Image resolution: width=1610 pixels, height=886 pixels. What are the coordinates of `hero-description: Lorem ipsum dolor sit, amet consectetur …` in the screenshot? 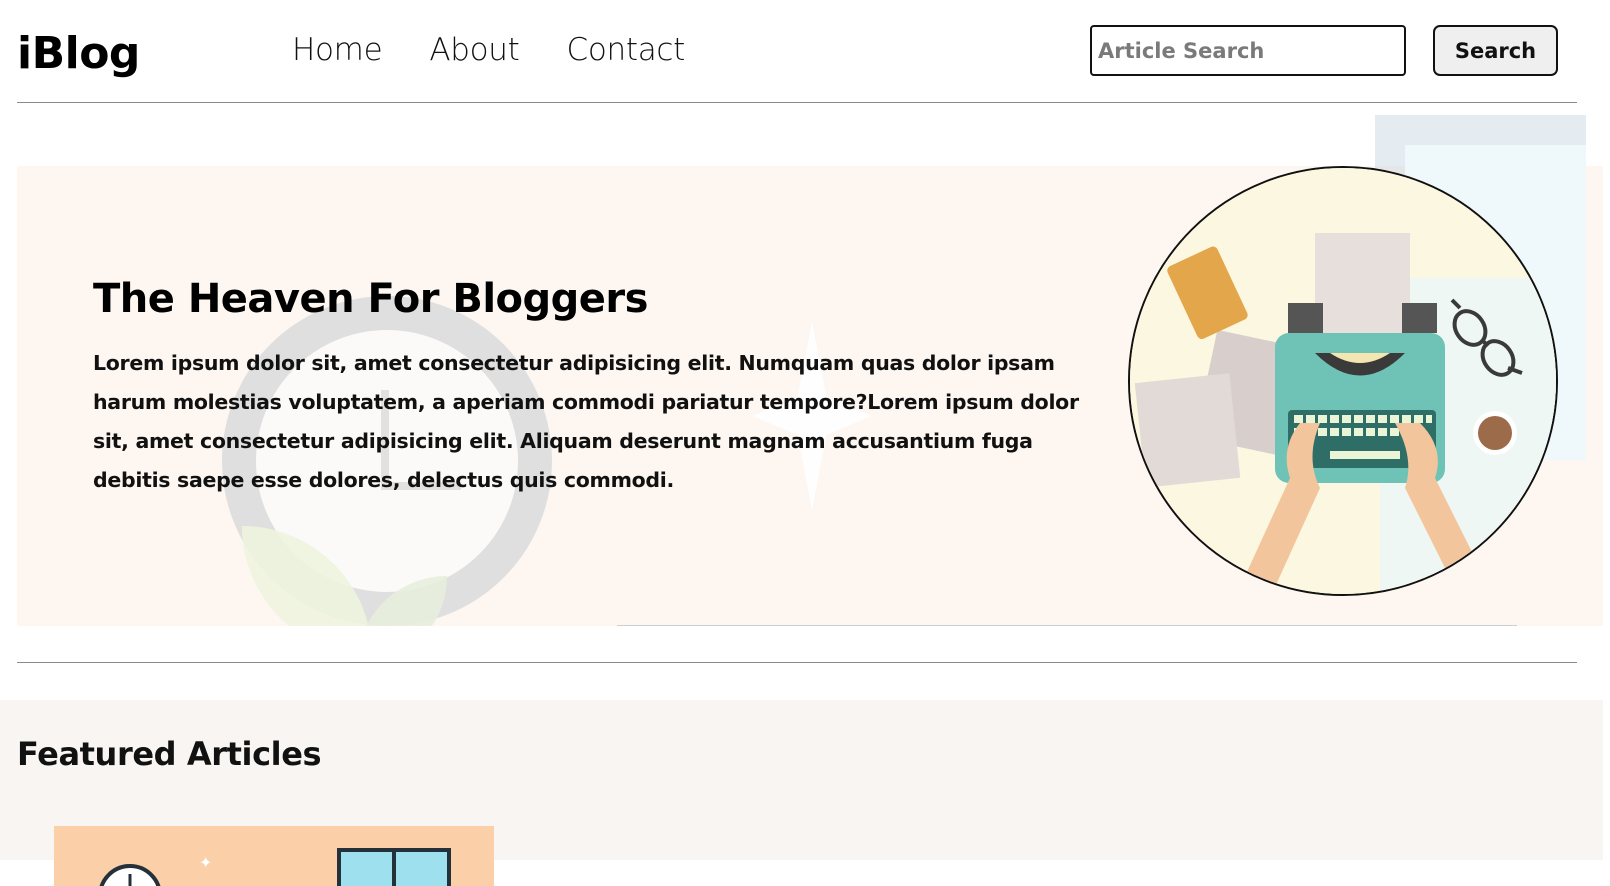 It's located at (586, 421).